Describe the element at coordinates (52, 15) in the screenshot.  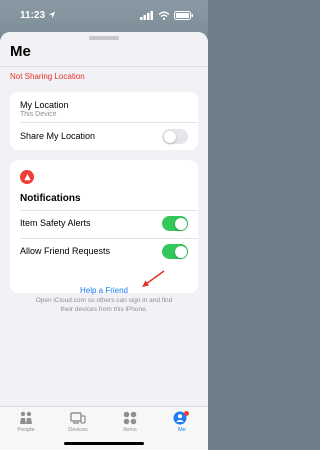
I see `location-arrow-icon` at that location.